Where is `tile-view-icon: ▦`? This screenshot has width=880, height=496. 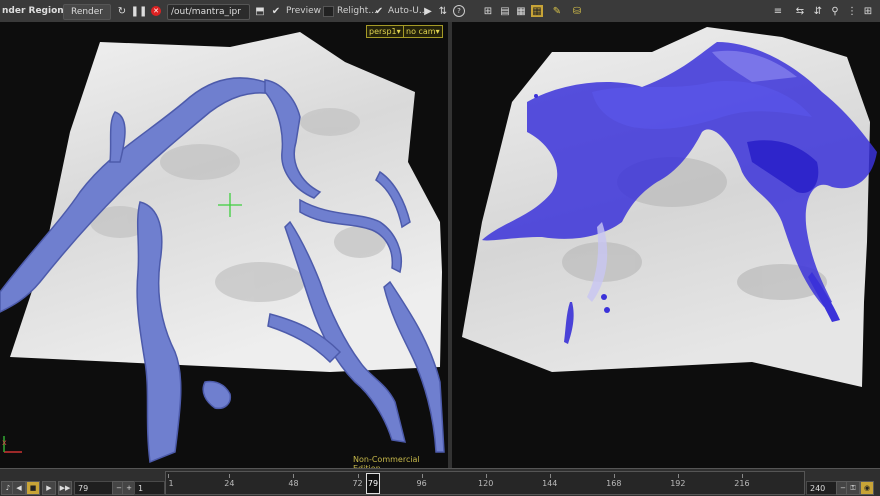 tile-view-icon: ▦ is located at coordinates (537, 11).